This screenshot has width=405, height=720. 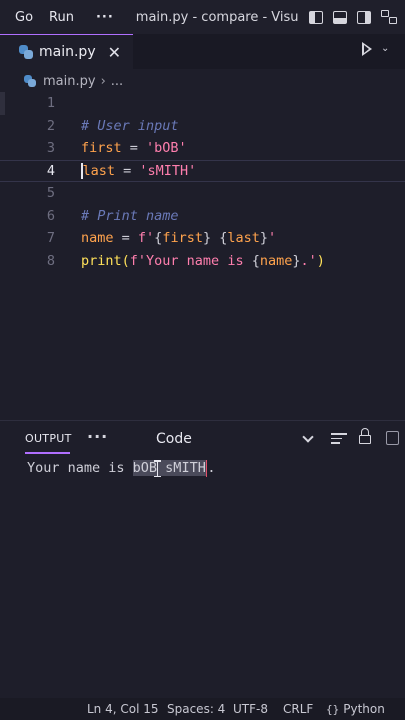 I want to click on title-bar: Go Run ··· main.py - compare - Visual S, so click(x=202, y=17).